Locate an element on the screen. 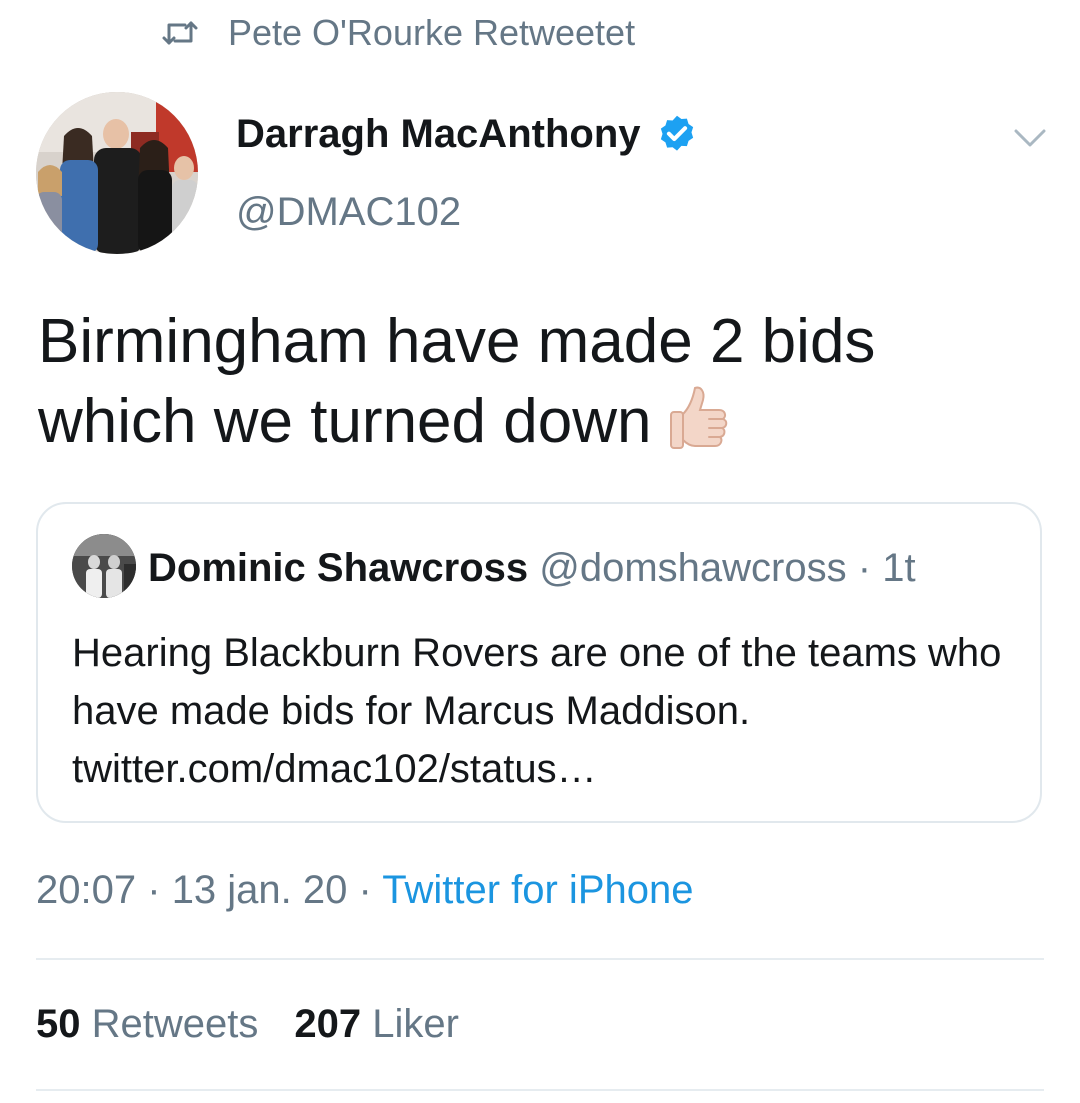 This screenshot has width=1080, height=1103. quoted-author-name: Dominic Shawcross is located at coordinates (338, 568).